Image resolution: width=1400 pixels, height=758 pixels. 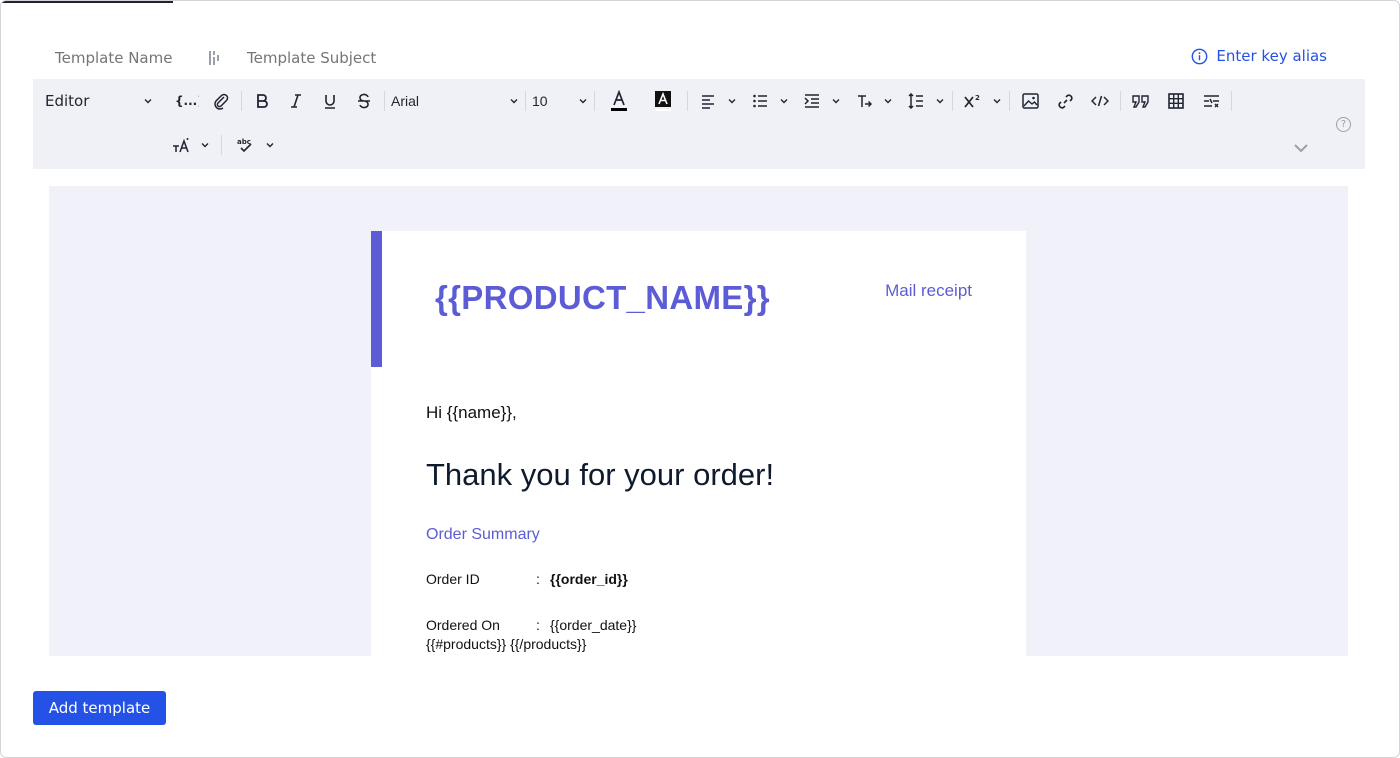 I want to click on text-direction-icon, so click(x=865, y=101).